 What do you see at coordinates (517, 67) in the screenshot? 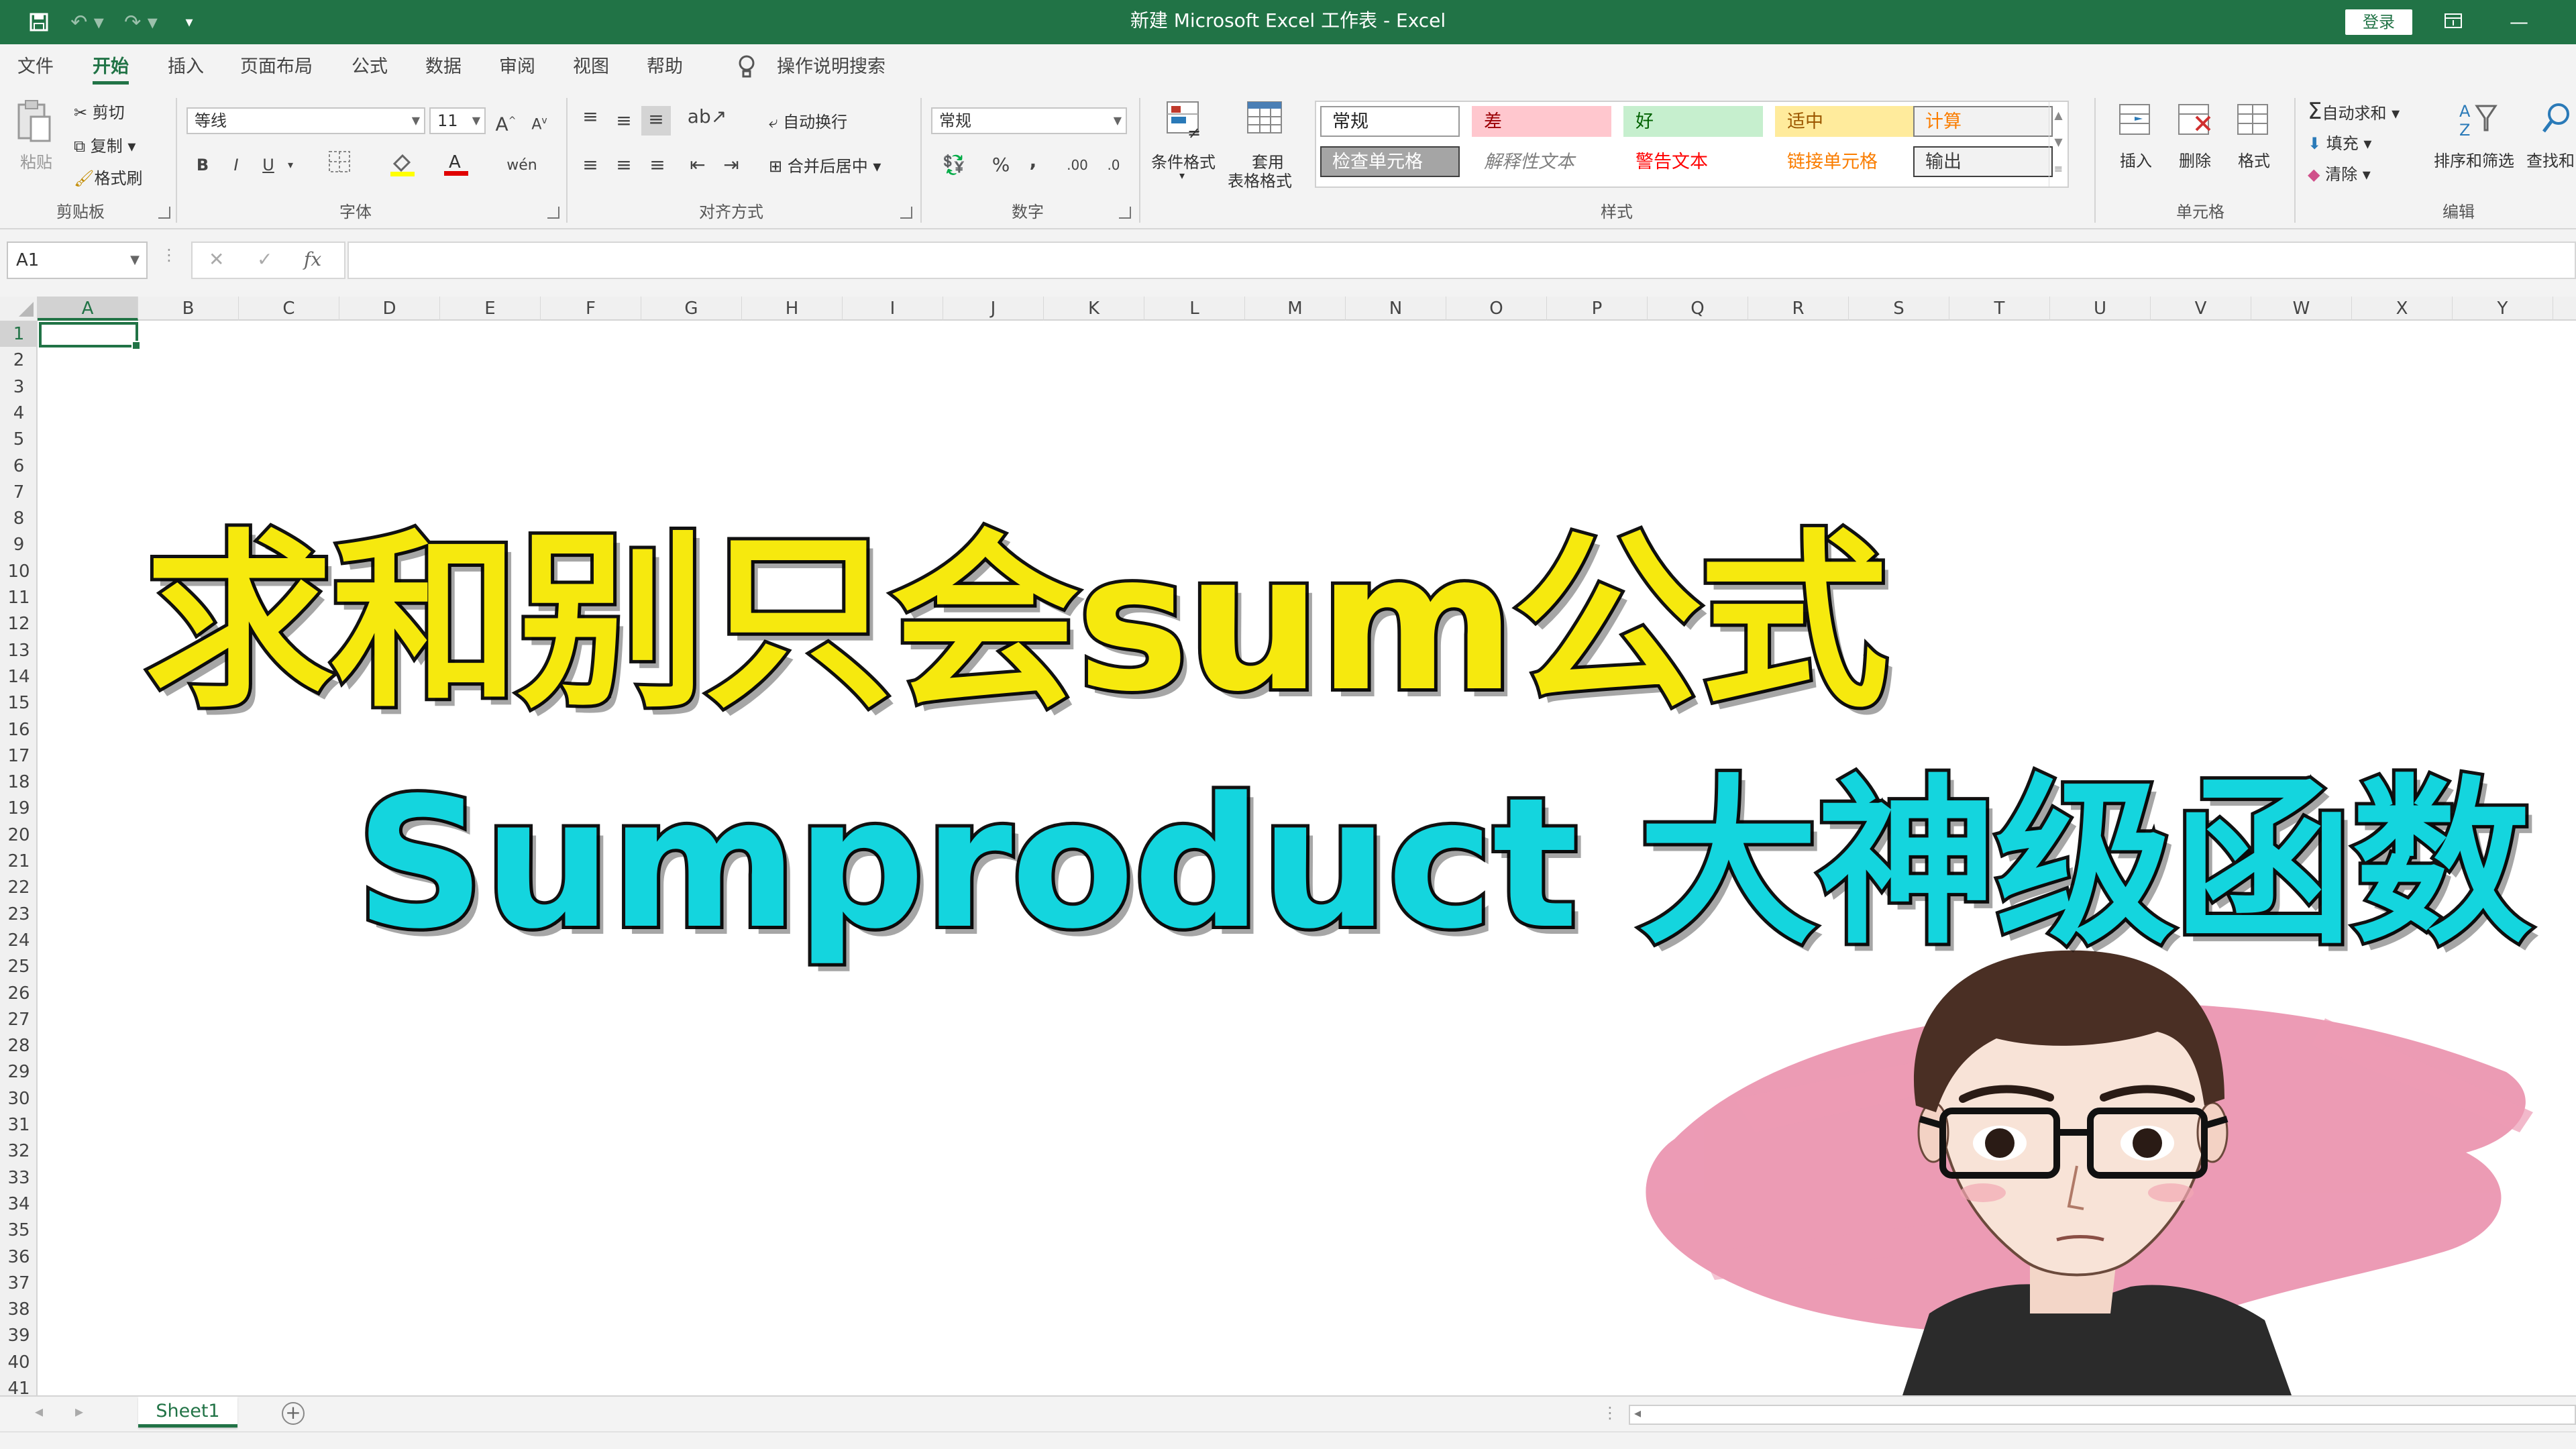
I see `tab-review: 审阅` at bounding box center [517, 67].